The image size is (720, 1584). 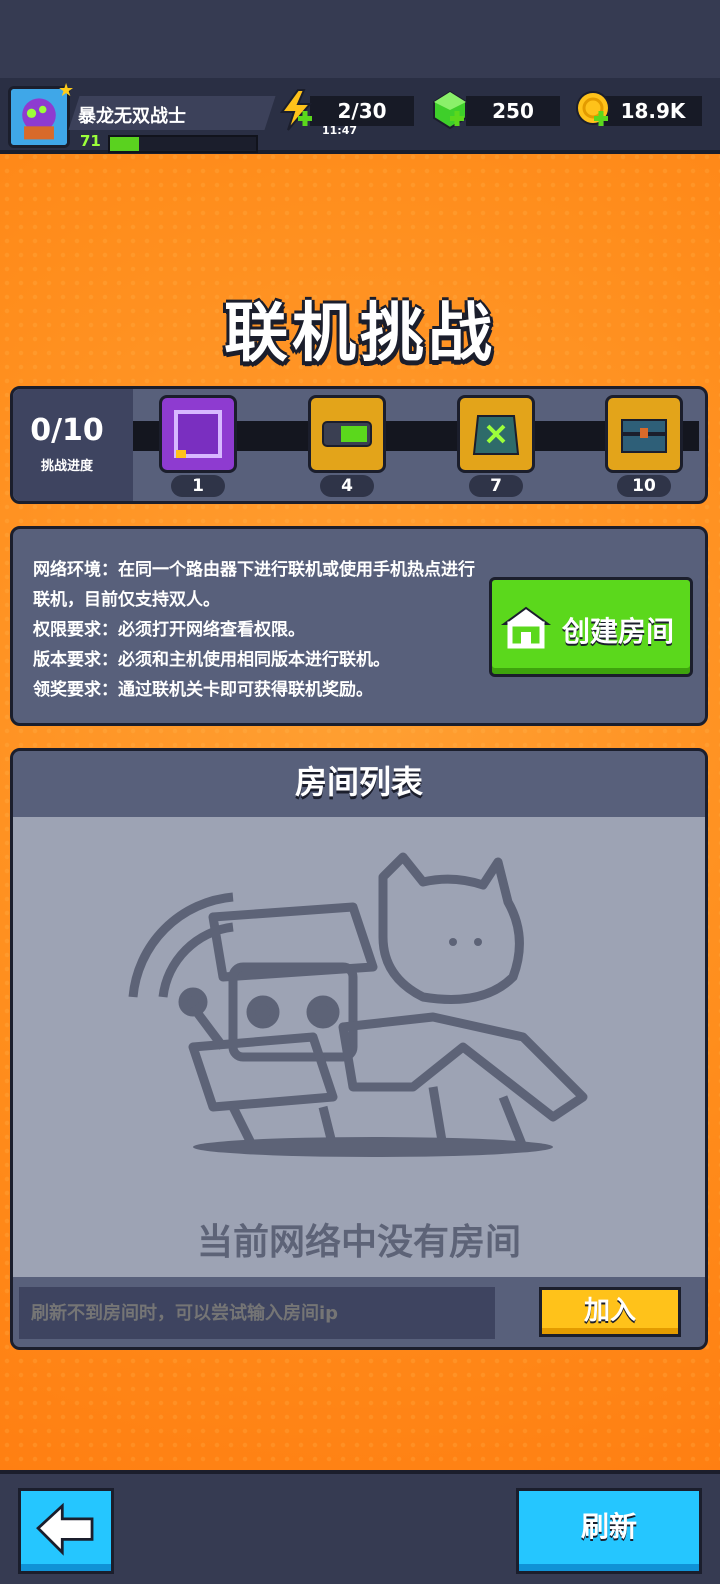 I want to click on progress-summary: 0/10 挑战进度, so click(x=73, y=445).